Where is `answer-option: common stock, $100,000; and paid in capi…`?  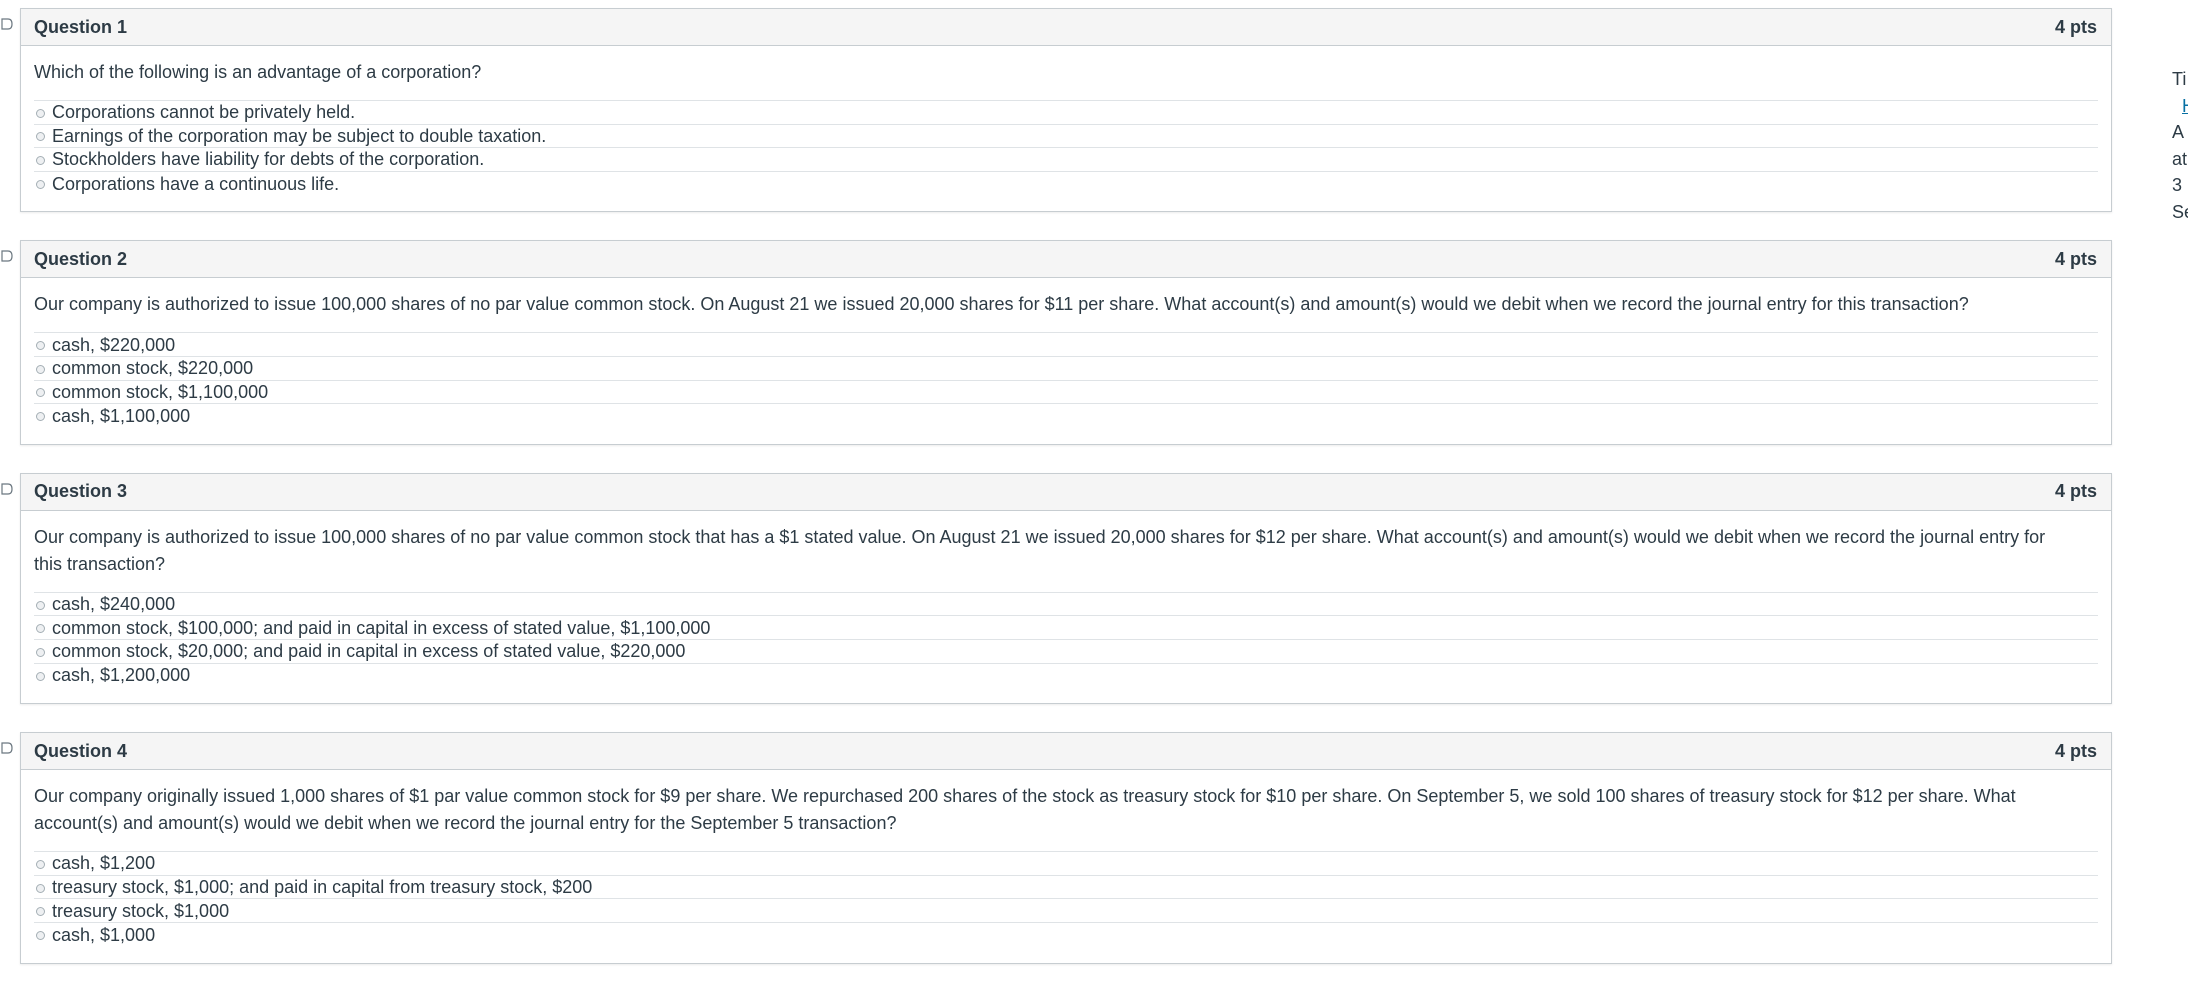
answer-option: common stock, $100,000; and paid in capi… is located at coordinates (1066, 628).